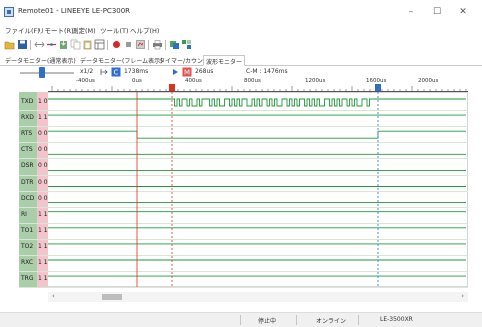 This screenshot has height=327, width=482. Describe the element at coordinates (331, 321) in the screenshot. I see `status-connection: オンライン` at that location.